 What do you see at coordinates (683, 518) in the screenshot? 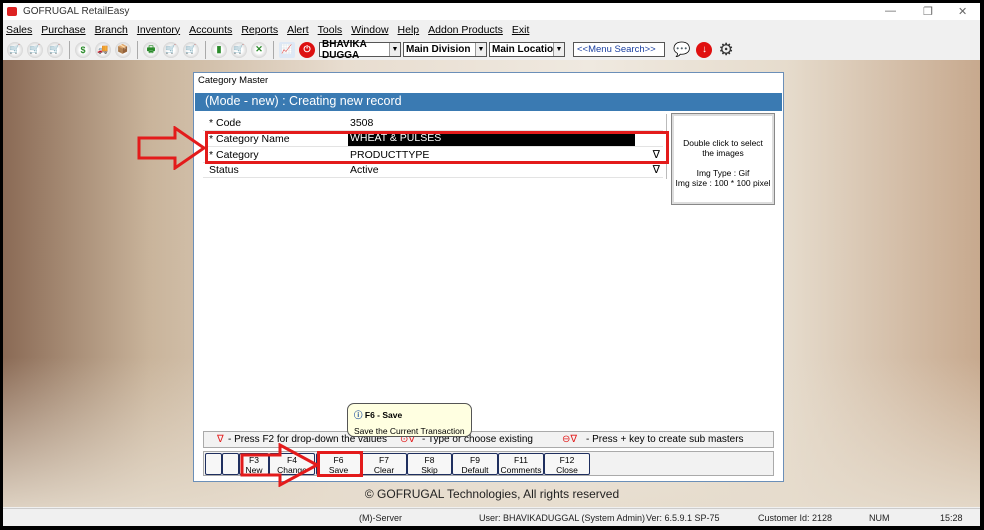
I see `status-version: Ver: 6.5.9.1 SP-75` at bounding box center [683, 518].